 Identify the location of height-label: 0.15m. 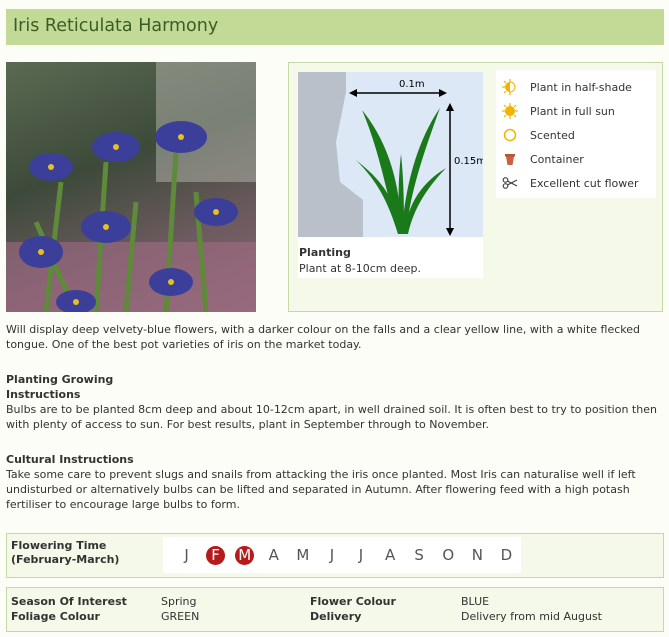
(468, 161).